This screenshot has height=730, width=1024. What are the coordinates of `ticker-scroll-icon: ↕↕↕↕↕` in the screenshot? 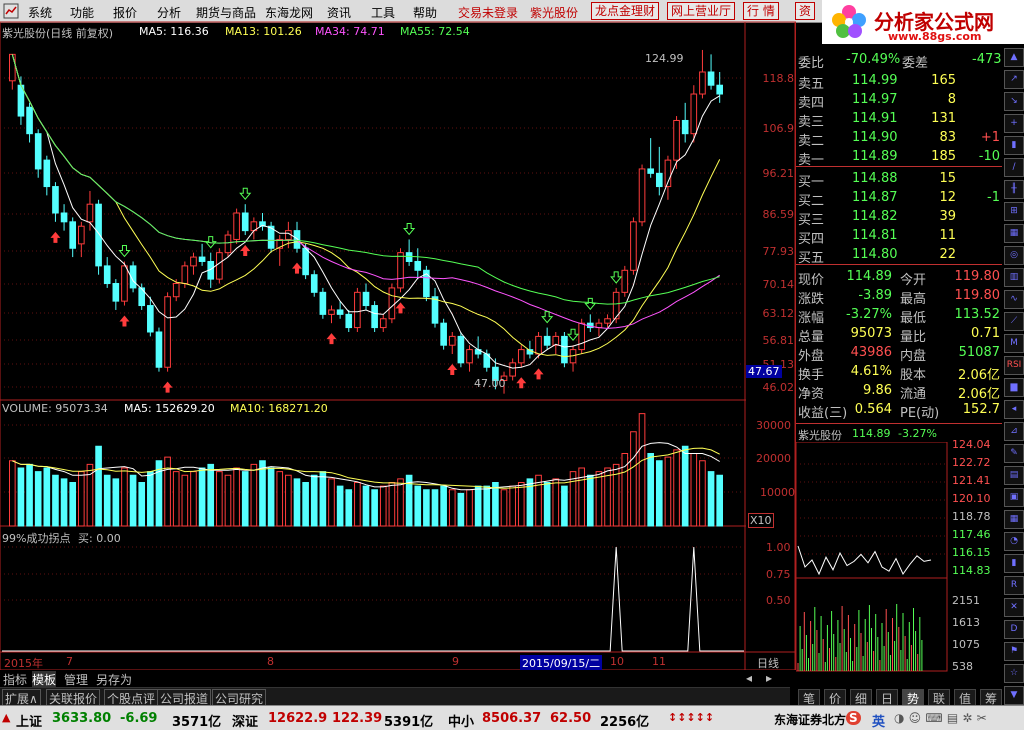 It's located at (691, 717).